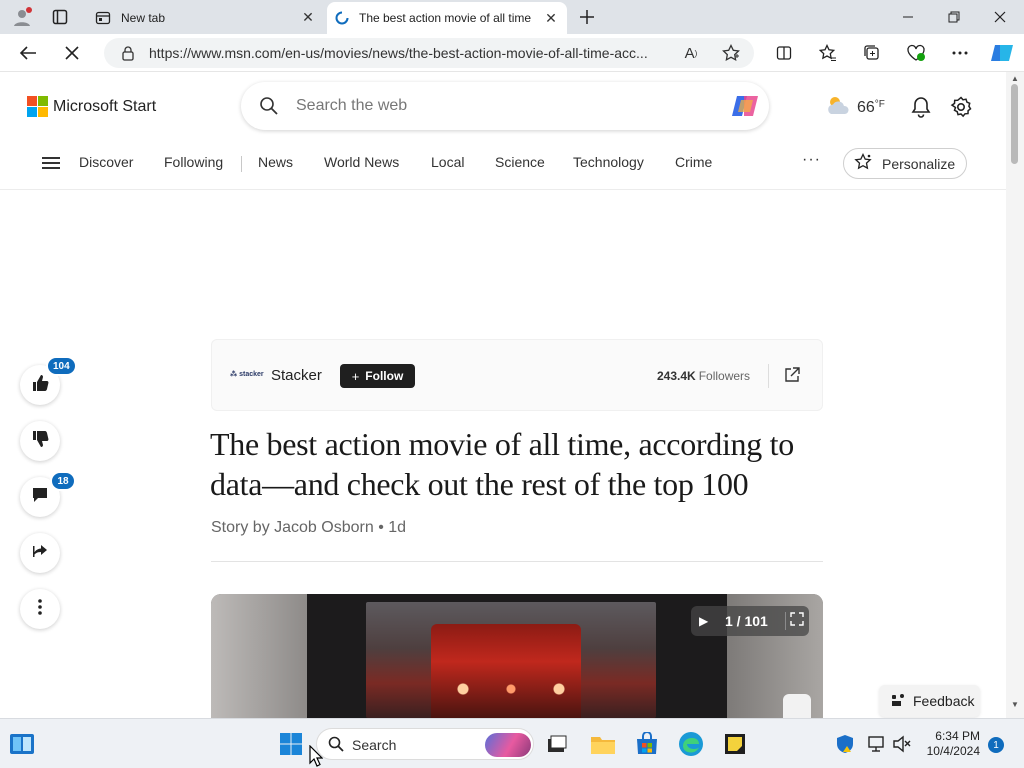 The image size is (1024, 768). What do you see at coordinates (72, 53) in the screenshot?
I see `stop-loading-icon` at bounding box center [72, 53].